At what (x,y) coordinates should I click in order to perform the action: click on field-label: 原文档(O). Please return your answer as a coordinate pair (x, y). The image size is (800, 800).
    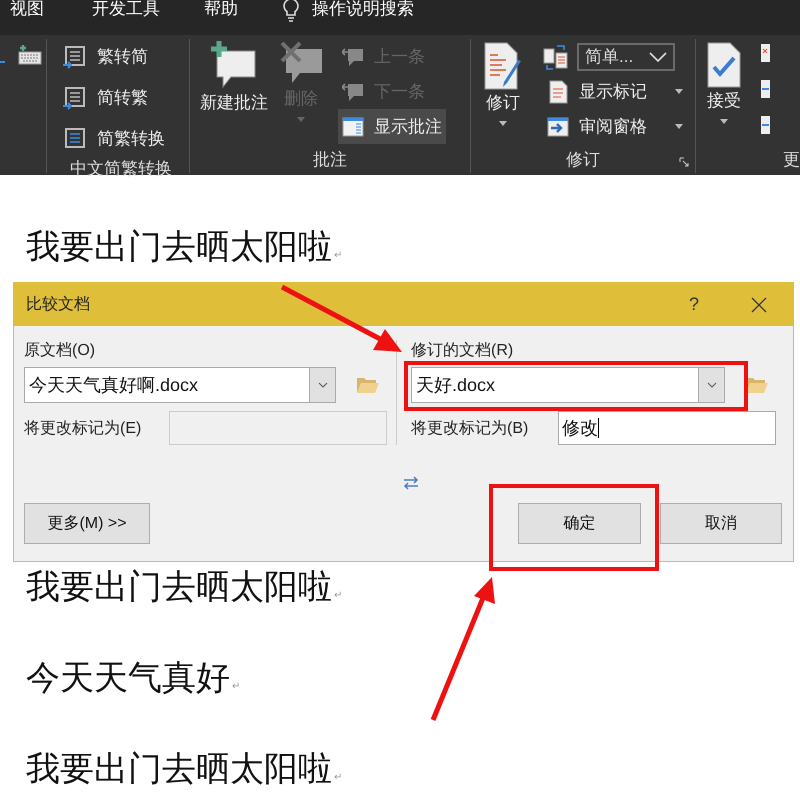
    Looking at the image, I should click on (60, 350).